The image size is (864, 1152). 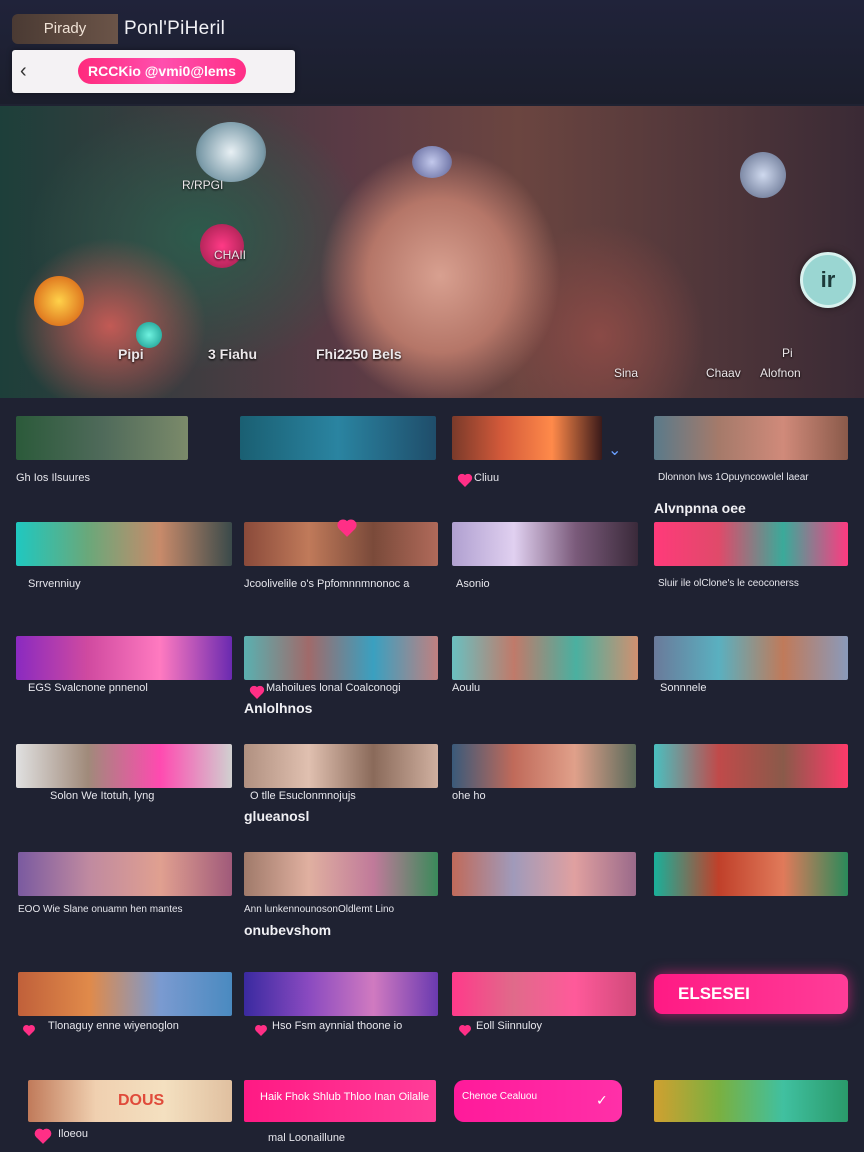 I want to click on search-bar: ‹ RCCKio @vmi0@lems, so click(x=153, y=71).